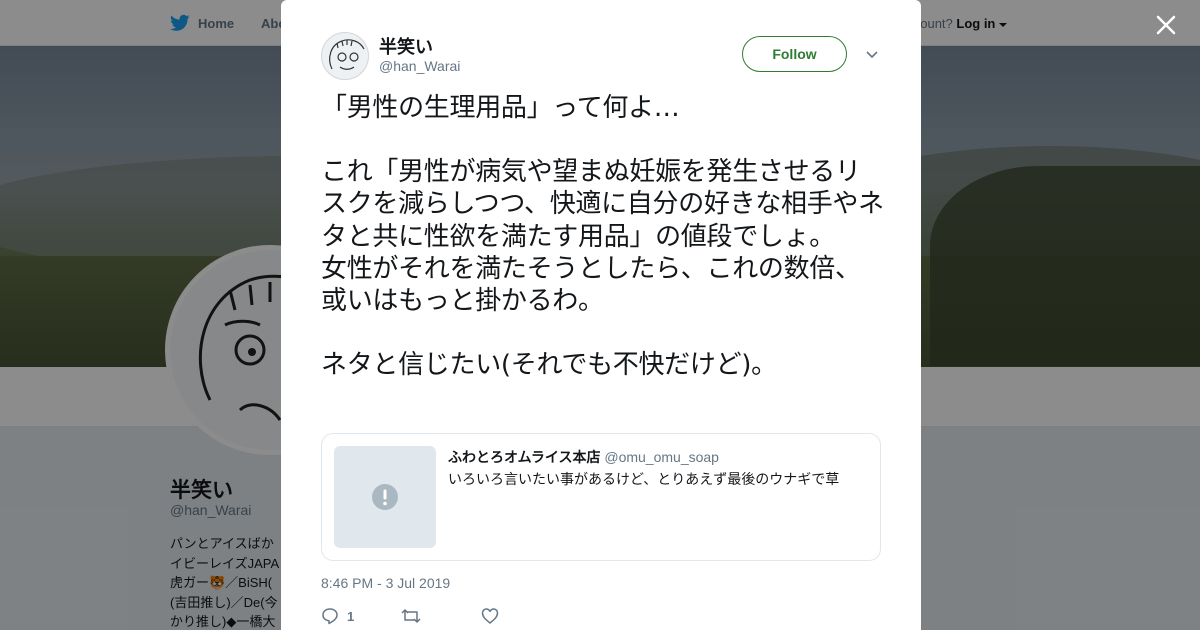 This screenshot has width=1200, height=630. What do you see at coordinates (419, 66) in the screenshot?
I see `tweet-author-handle: @han_Warai` at bounding box center [419, 66].